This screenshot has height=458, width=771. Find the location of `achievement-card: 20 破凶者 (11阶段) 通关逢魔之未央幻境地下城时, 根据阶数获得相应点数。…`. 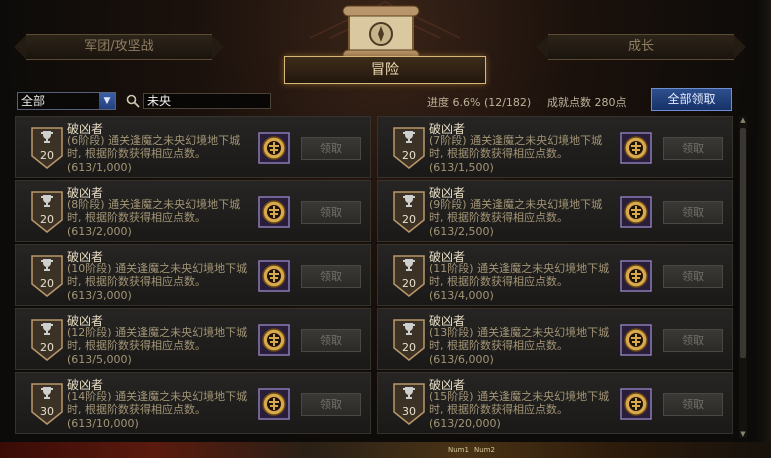

achievement-card: 20 破凶者 (11阶段) 通关逢魔之未央幻境地下城时, 根据阶数获得相应点数。… is located at coordinates (555, 275).